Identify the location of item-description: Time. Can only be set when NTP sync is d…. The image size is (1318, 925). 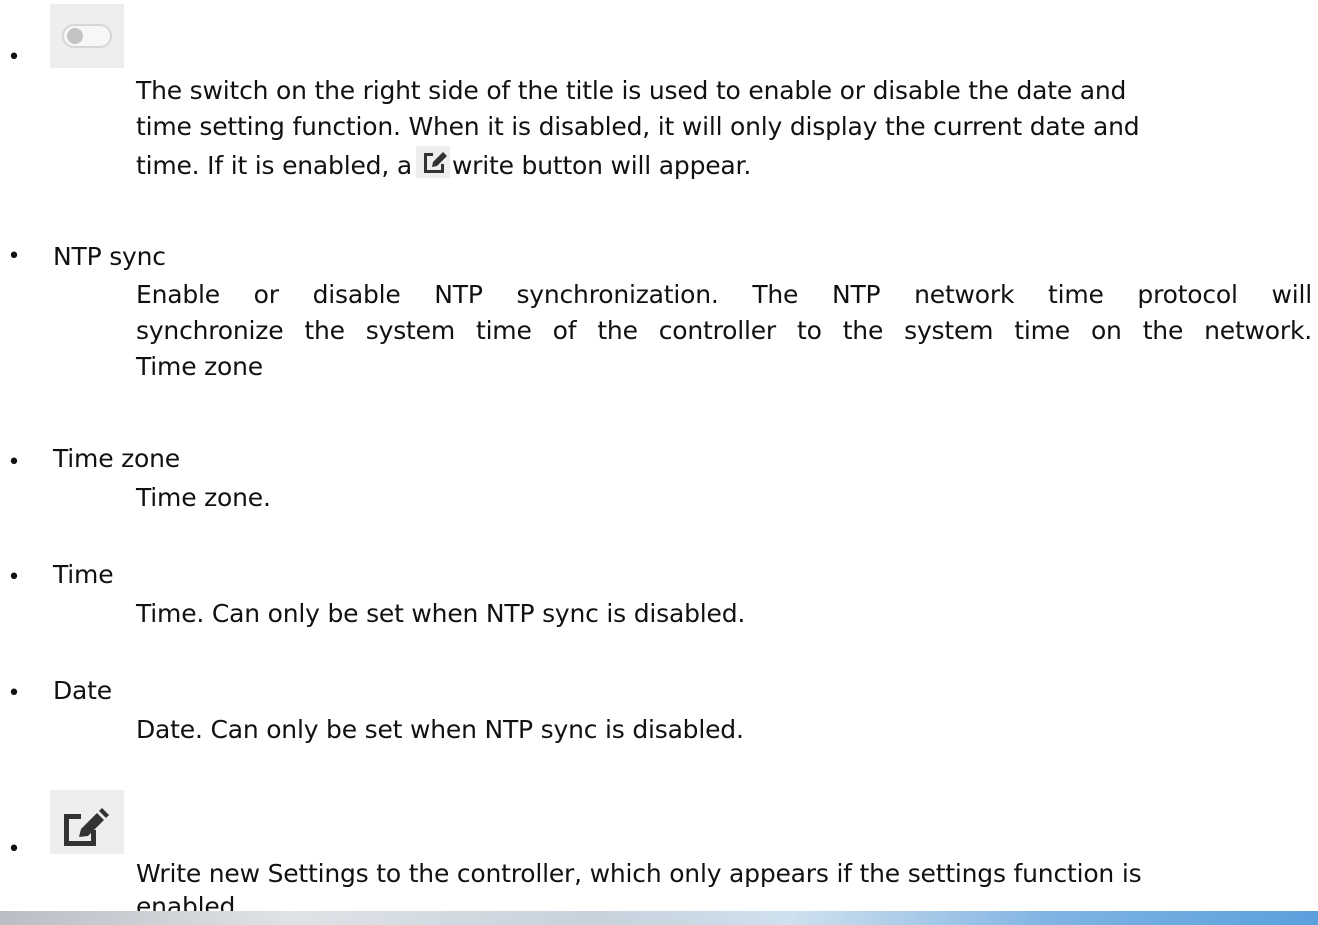
(440, 614).